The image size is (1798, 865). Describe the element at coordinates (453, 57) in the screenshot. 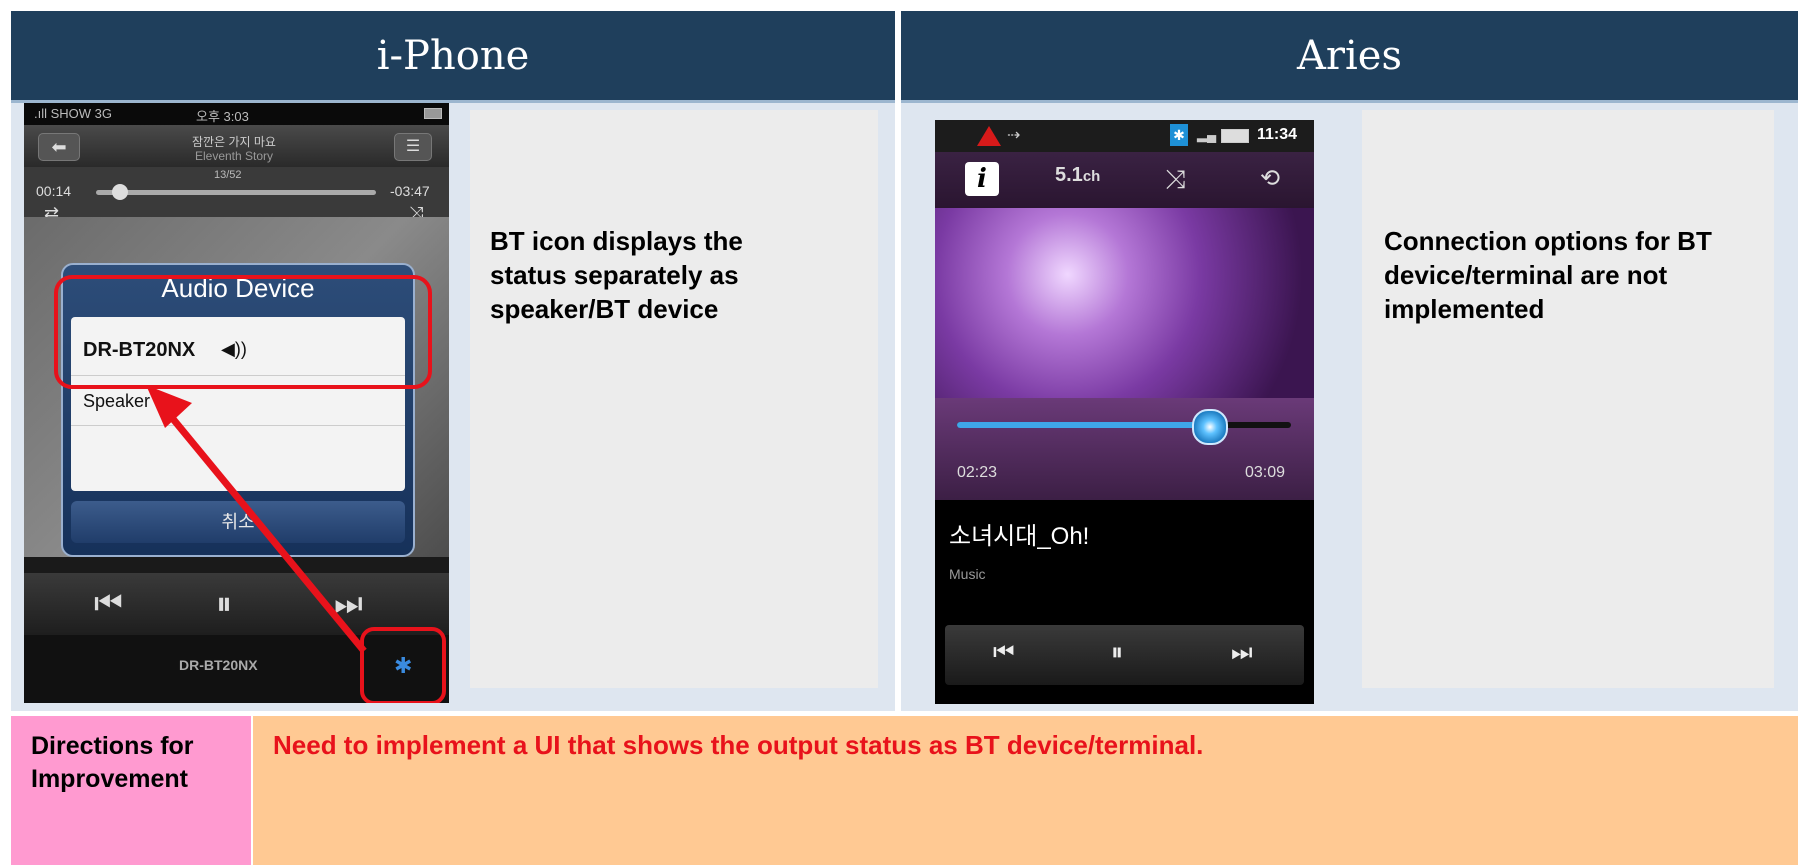

I see `iphone-header: i-Phone` at that location.